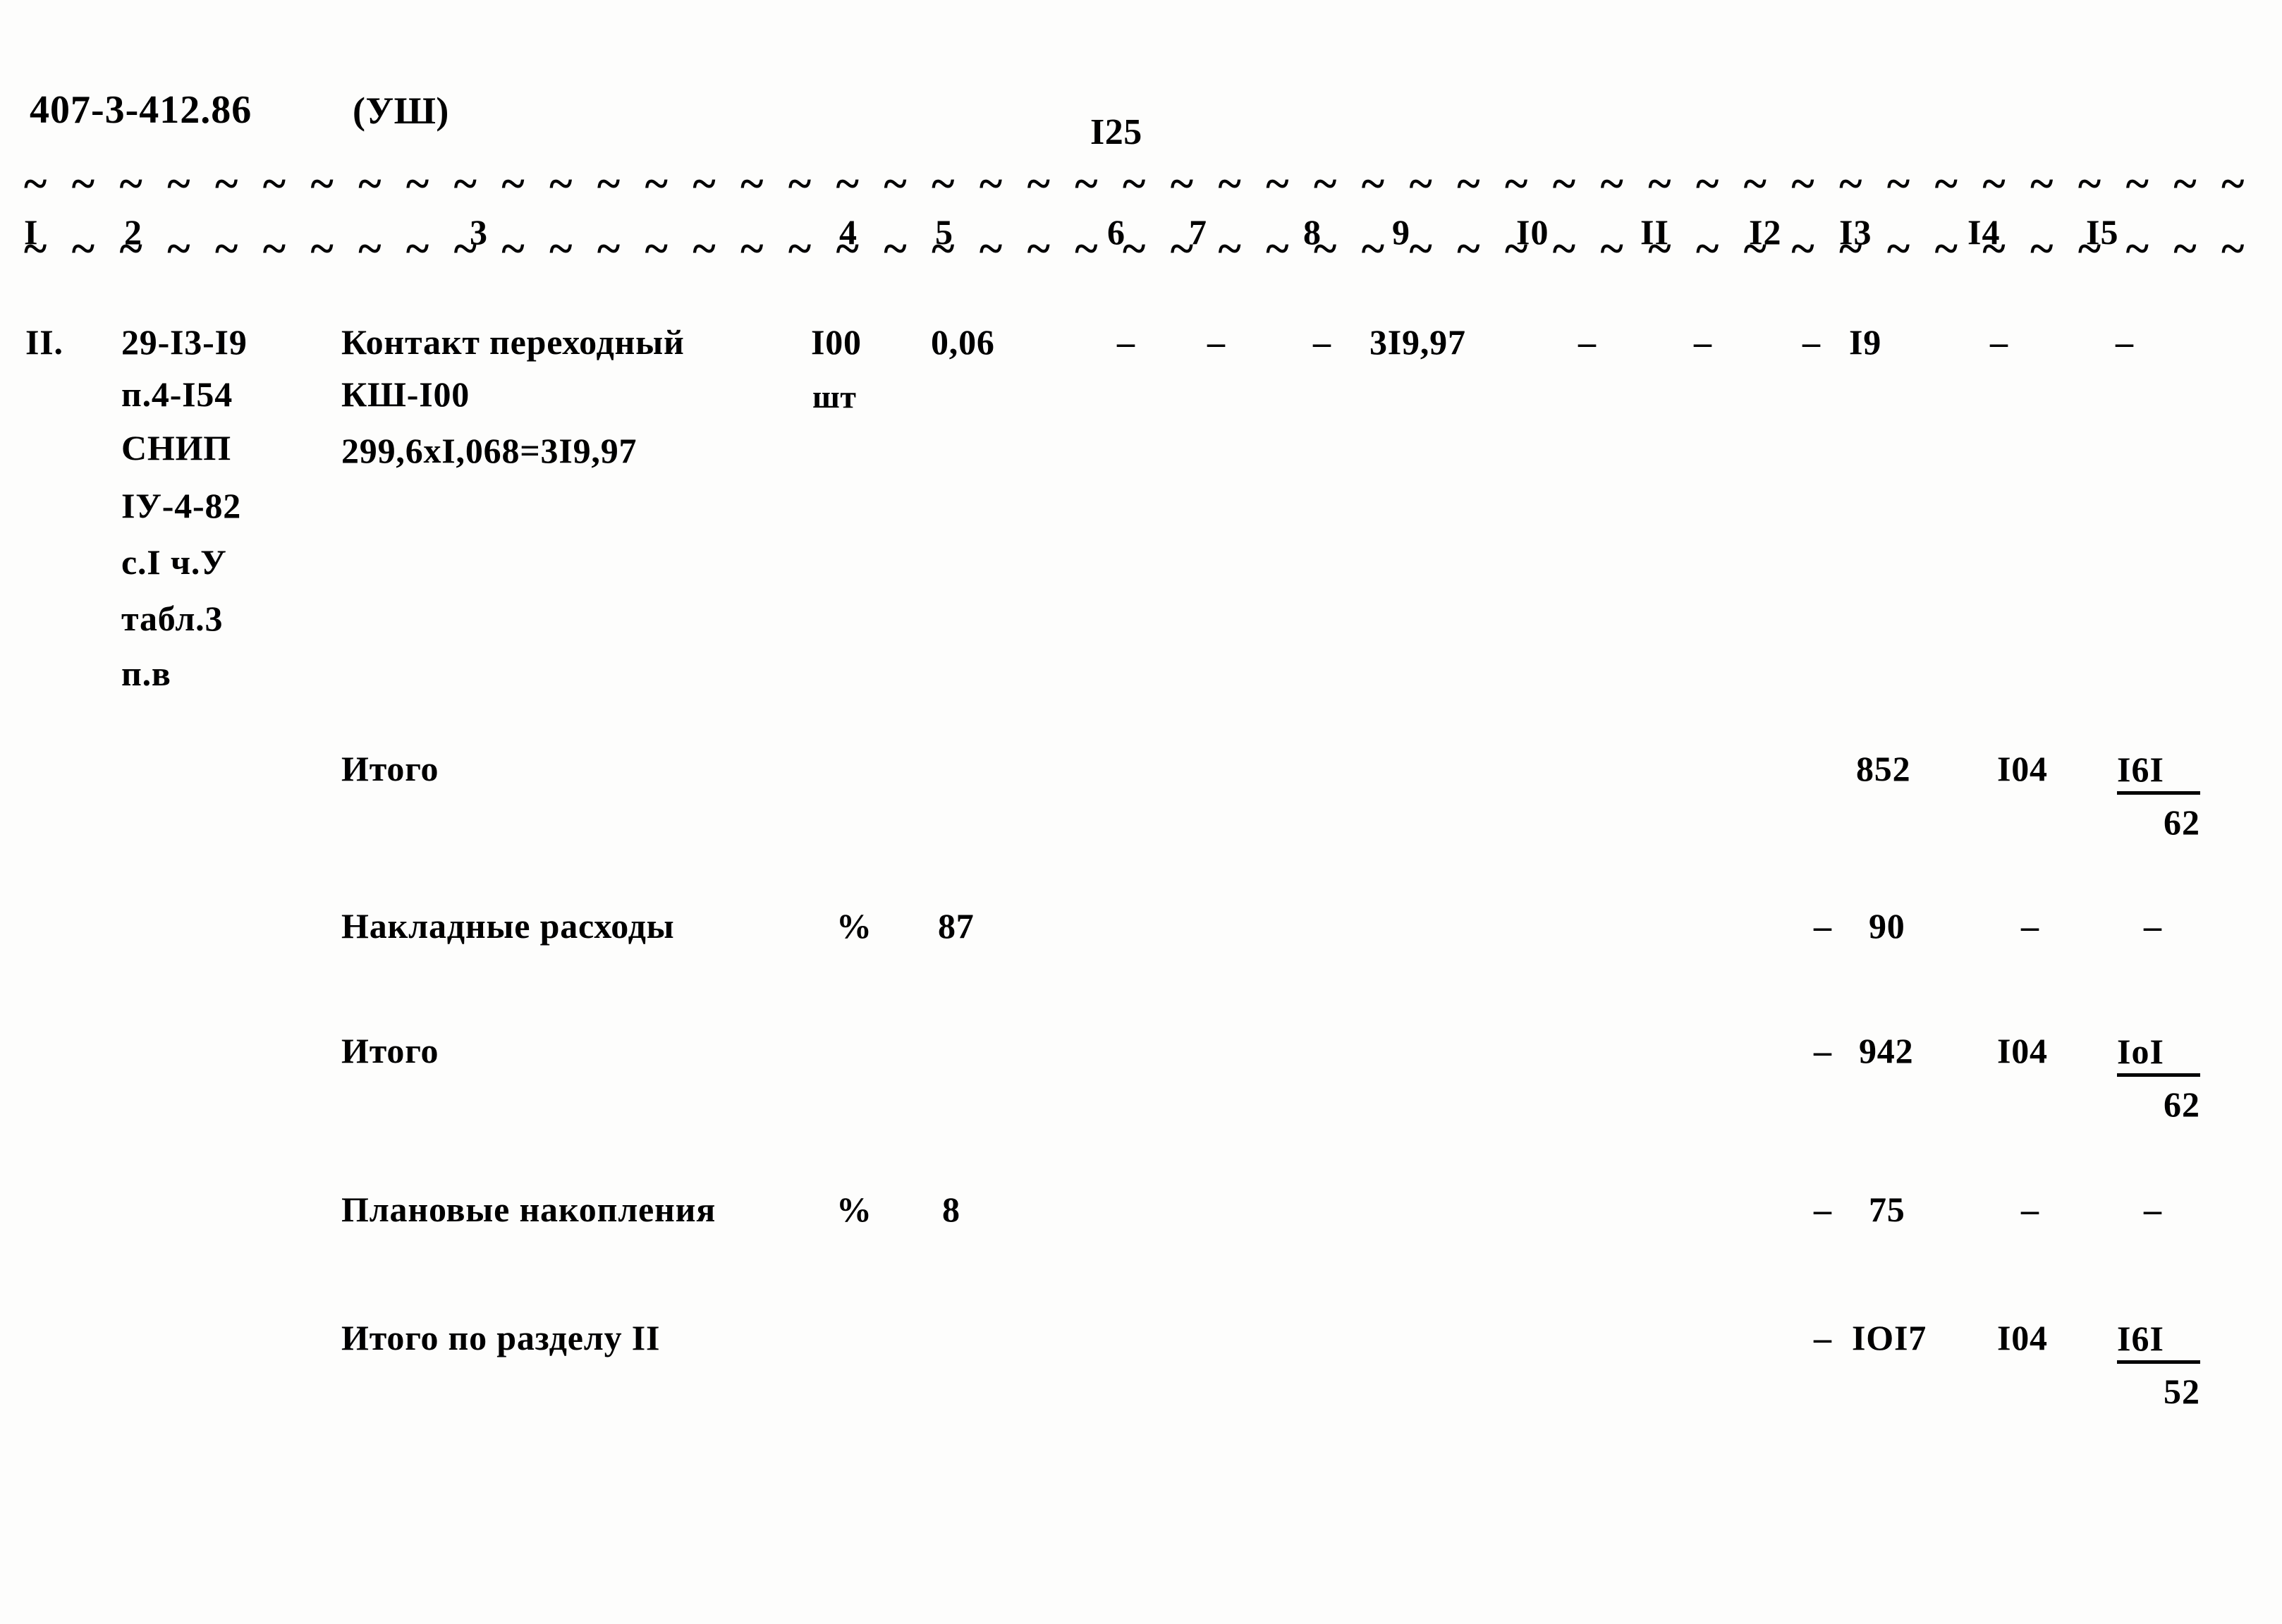  Describe the element at coordinates (181, 505) in the screenshot. I see `justification-line-4: IУ-4-82` at that location.